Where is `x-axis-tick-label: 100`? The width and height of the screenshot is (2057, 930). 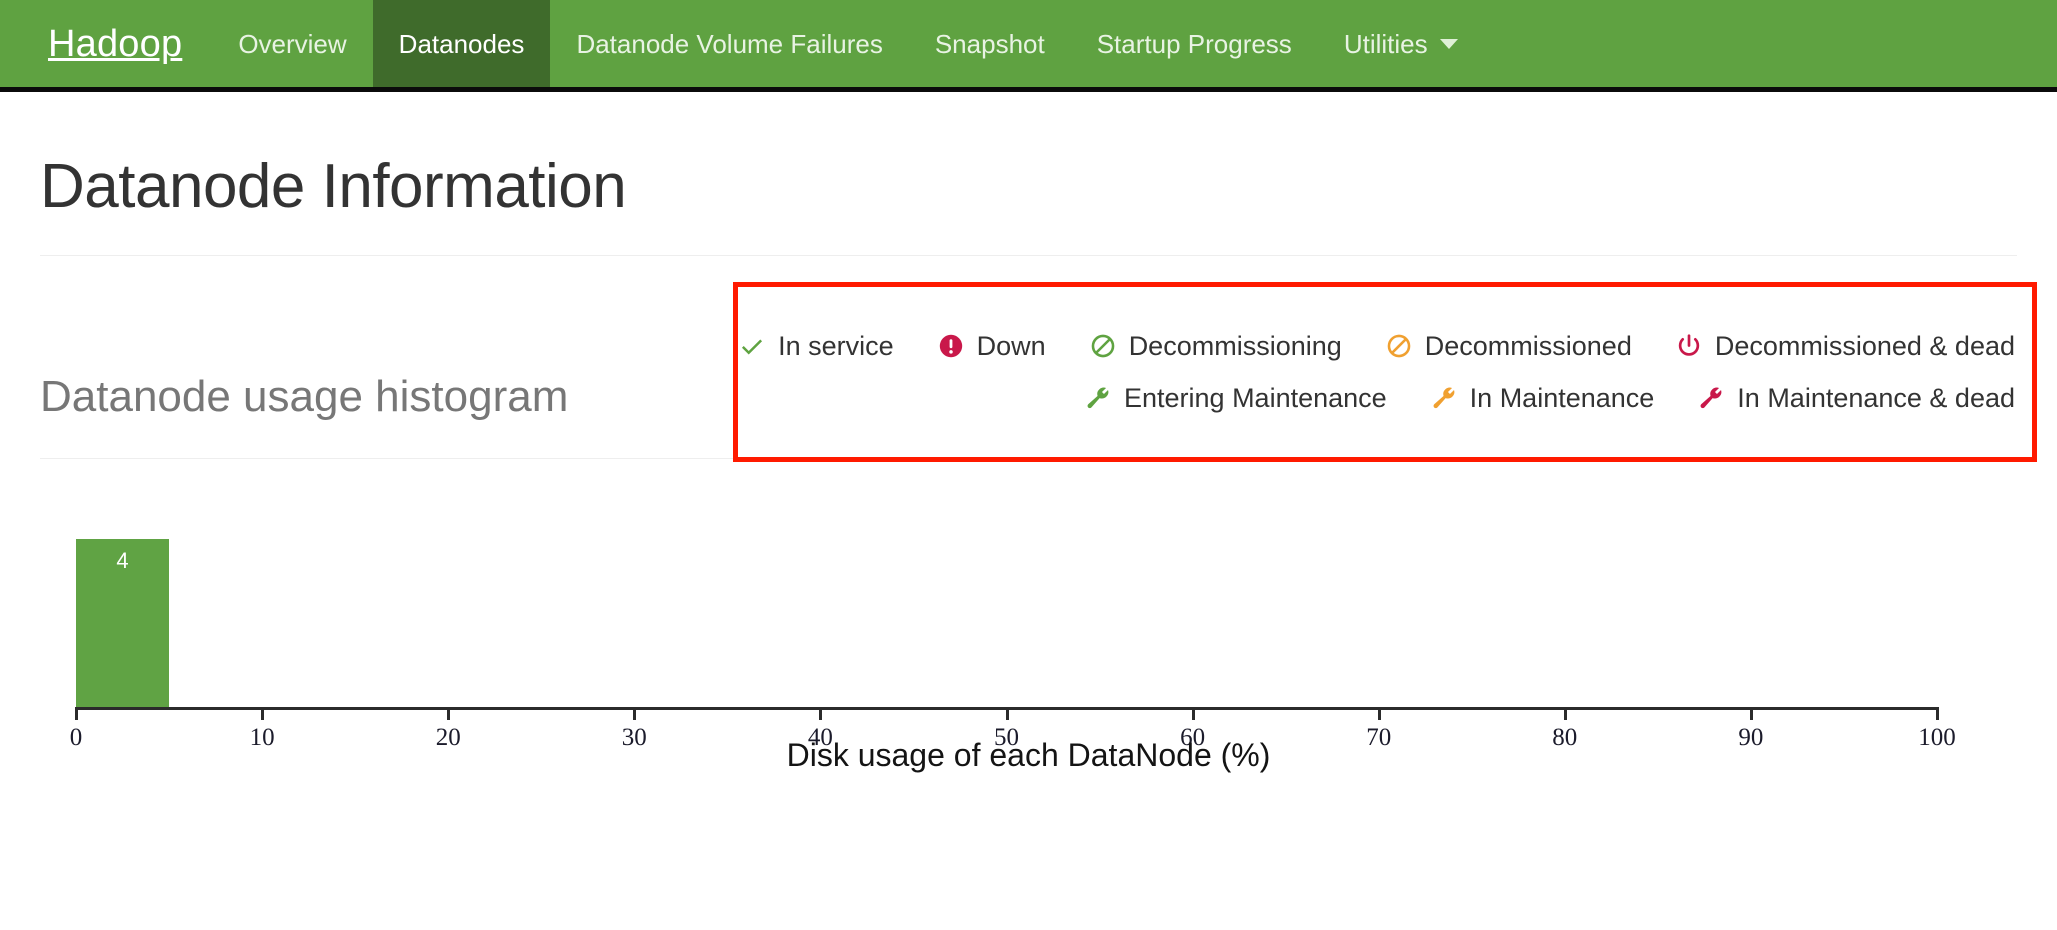 x-axis-tick-label: 100 is located at coordinates (1937, 738).